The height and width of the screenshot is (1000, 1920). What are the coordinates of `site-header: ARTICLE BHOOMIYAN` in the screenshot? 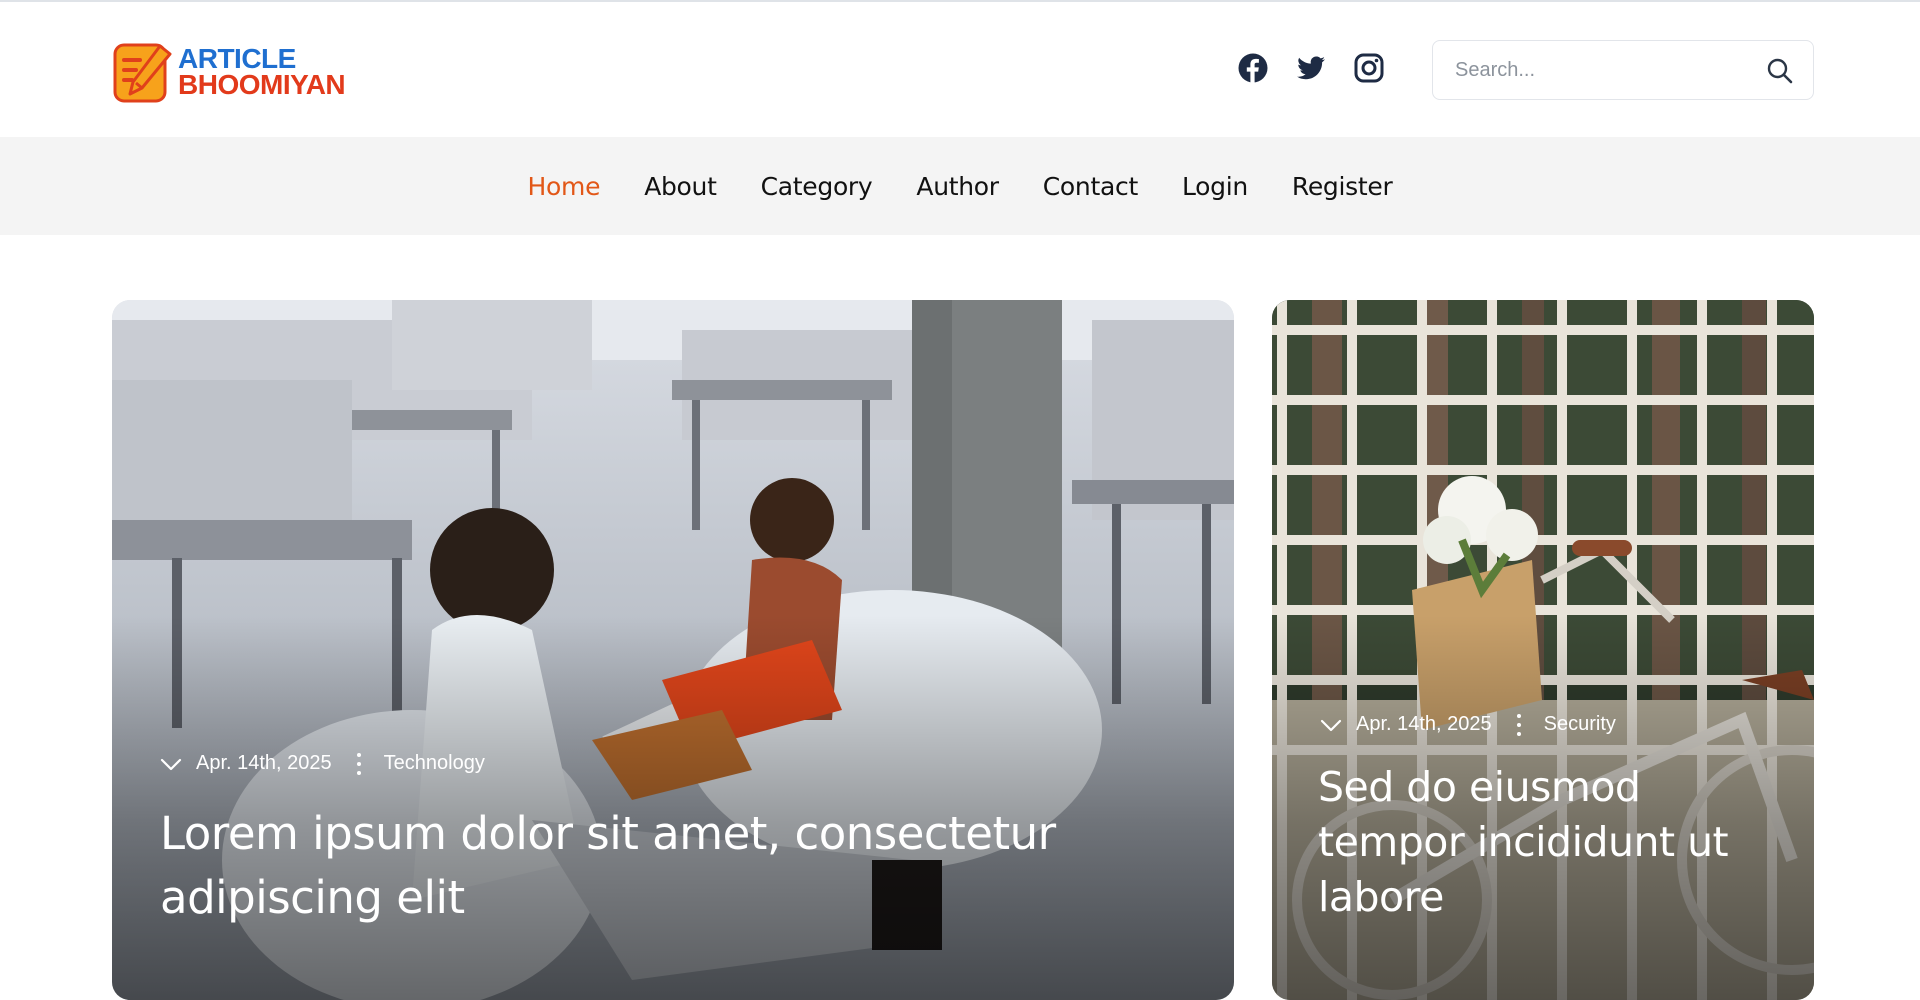 It's located at (960, 69).